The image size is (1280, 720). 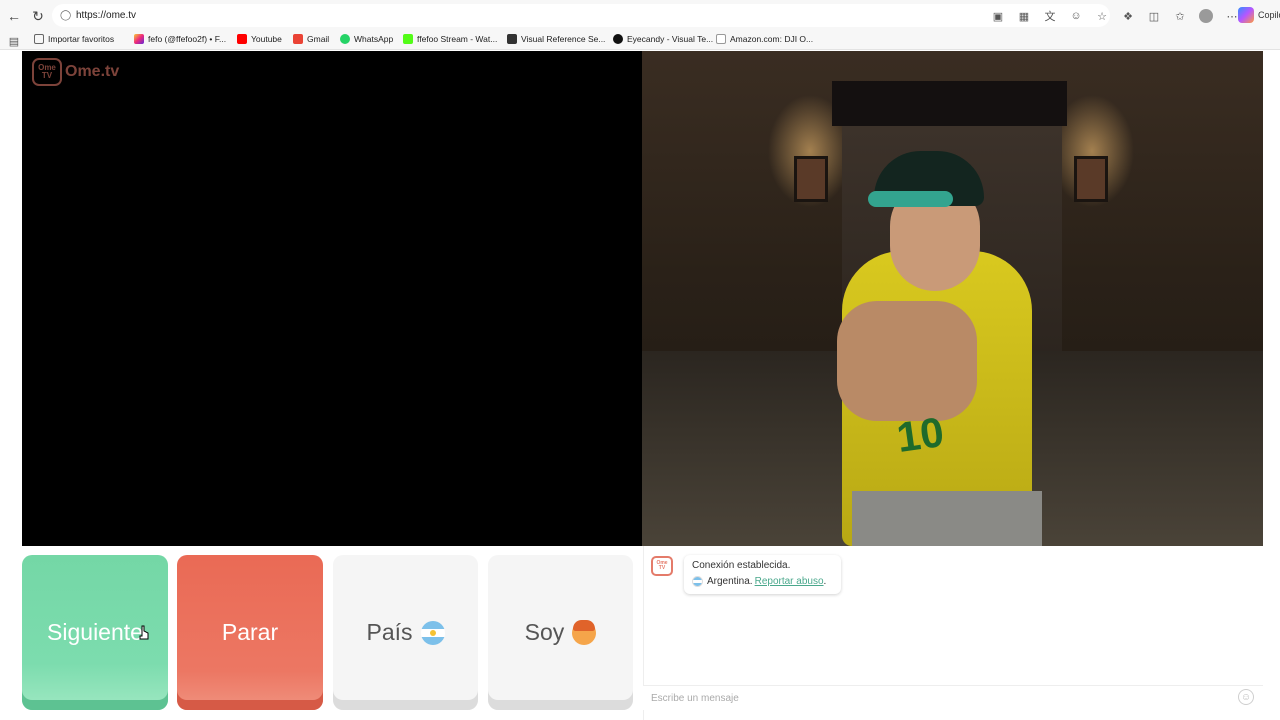 I want to click on jersey-number: 10, so click(x=920, y=434).